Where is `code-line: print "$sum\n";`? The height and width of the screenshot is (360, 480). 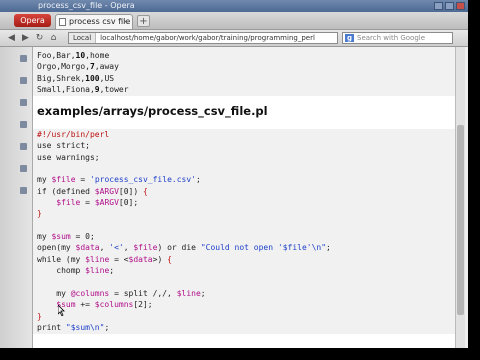
code-line: print "$sum\n"; is located at coordinates (73, 327).